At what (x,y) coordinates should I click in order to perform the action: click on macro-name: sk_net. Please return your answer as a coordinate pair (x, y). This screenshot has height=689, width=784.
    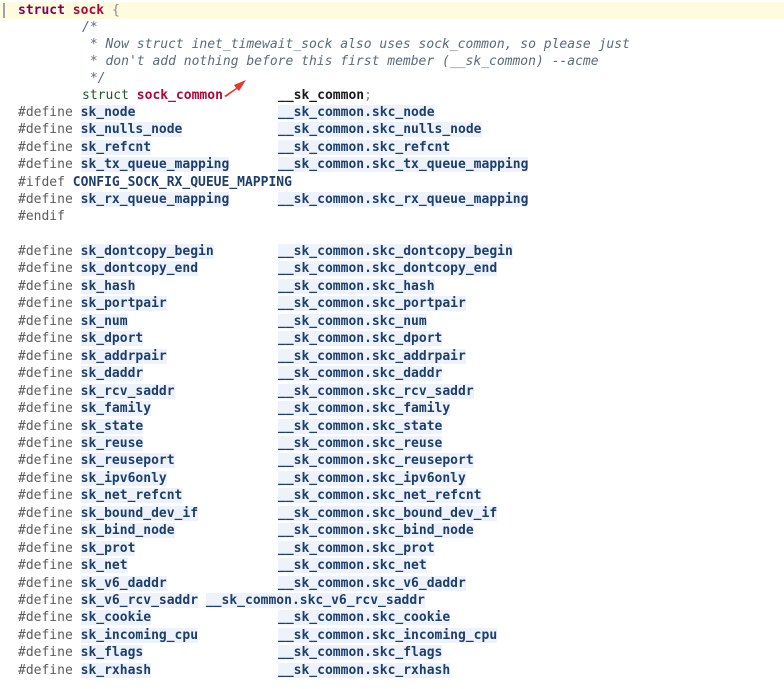
    Looking at the image, I should click on (104, 566).